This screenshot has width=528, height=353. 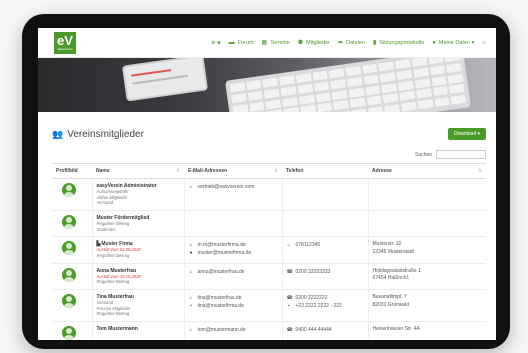 What do you see at coordinates (387, 244) in the screenshot?
I see `address-line: Musterstr. 10` at bounding box center [387, 244].